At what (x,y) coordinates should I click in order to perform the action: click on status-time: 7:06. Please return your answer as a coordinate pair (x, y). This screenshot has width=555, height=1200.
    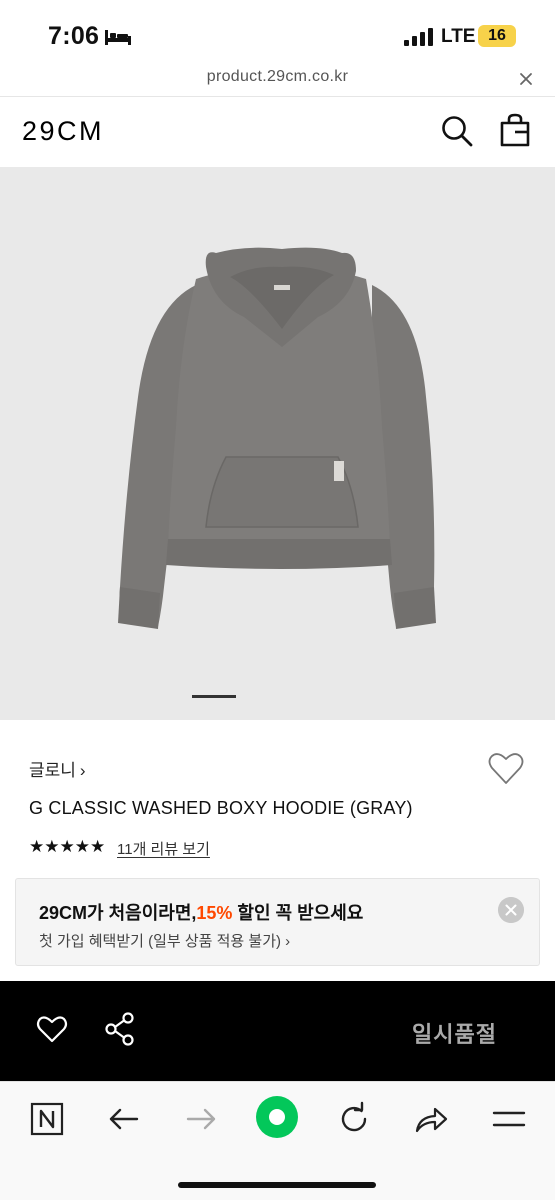
    Looking at the image, I should click on (74, 36).